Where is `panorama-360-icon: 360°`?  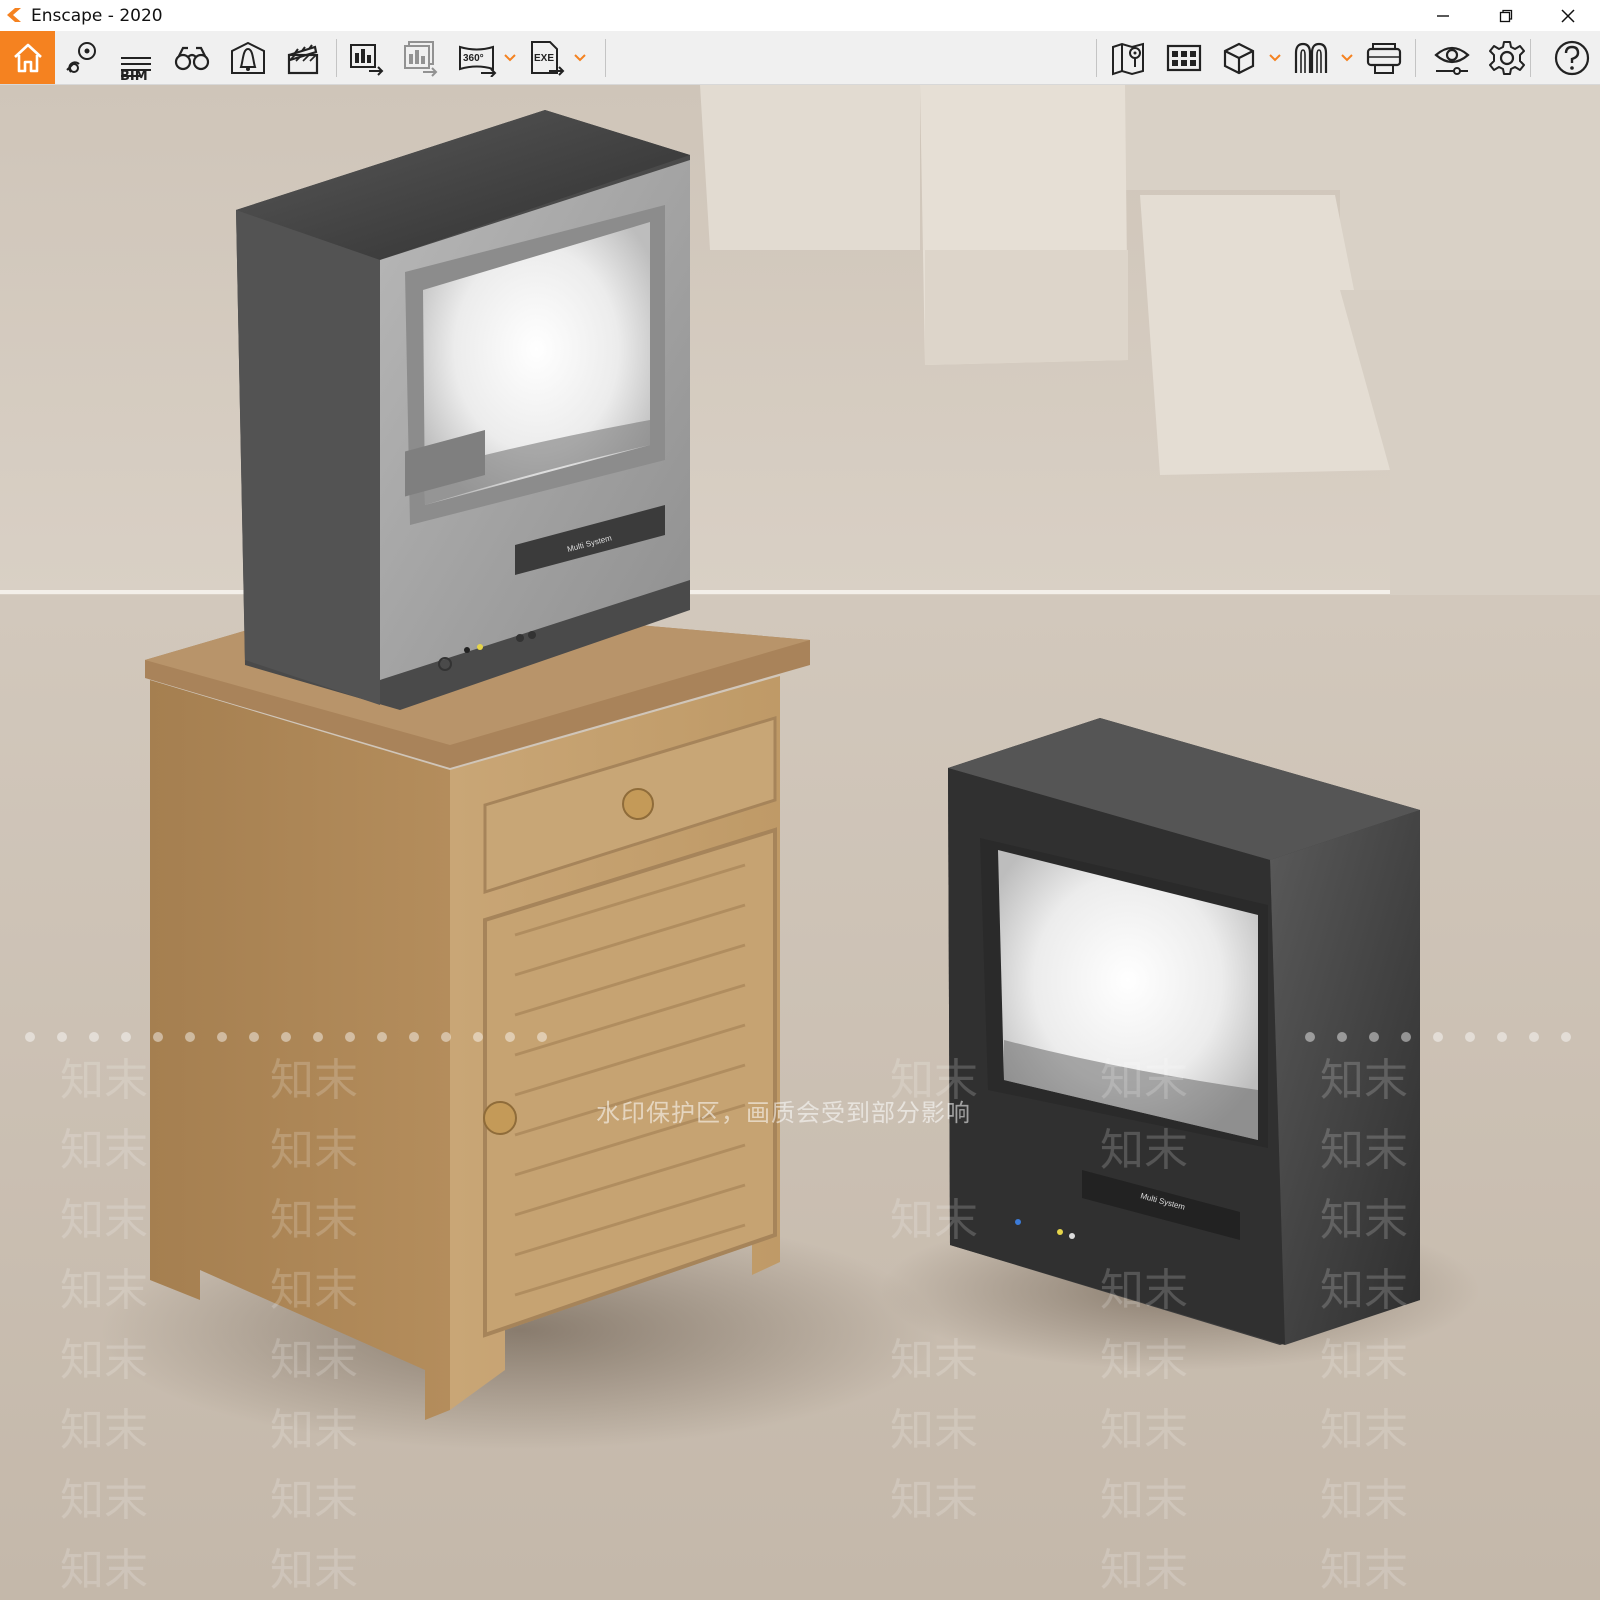
panorama-360-icon: 360° is located at coordinates (478, 61).